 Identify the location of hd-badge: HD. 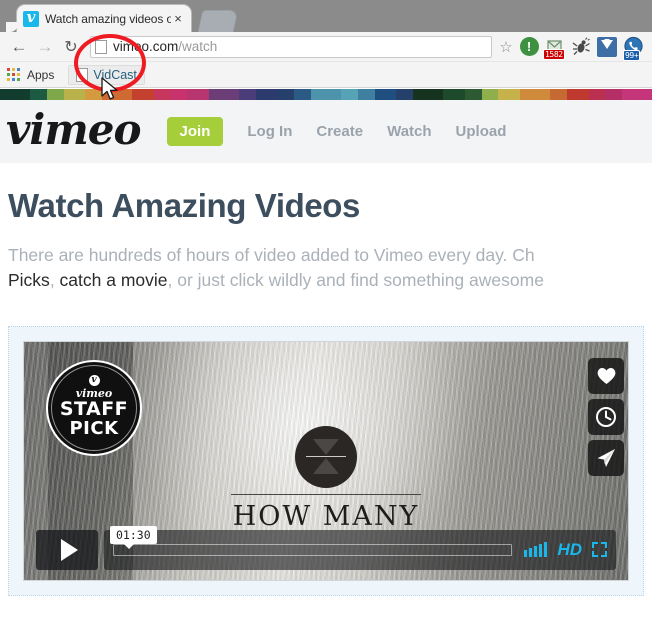
(569, 550).